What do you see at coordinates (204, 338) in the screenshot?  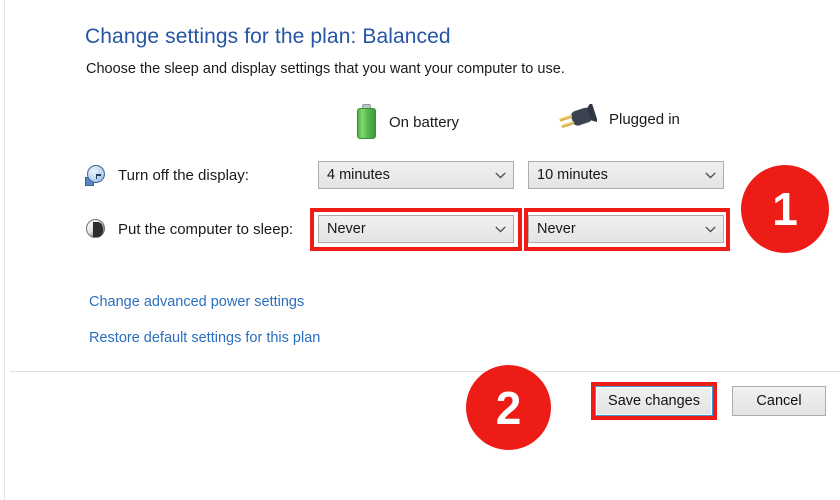 I see `link-restore-default-settings: Restore default settings for this plan` at bounding box center [204, 338].